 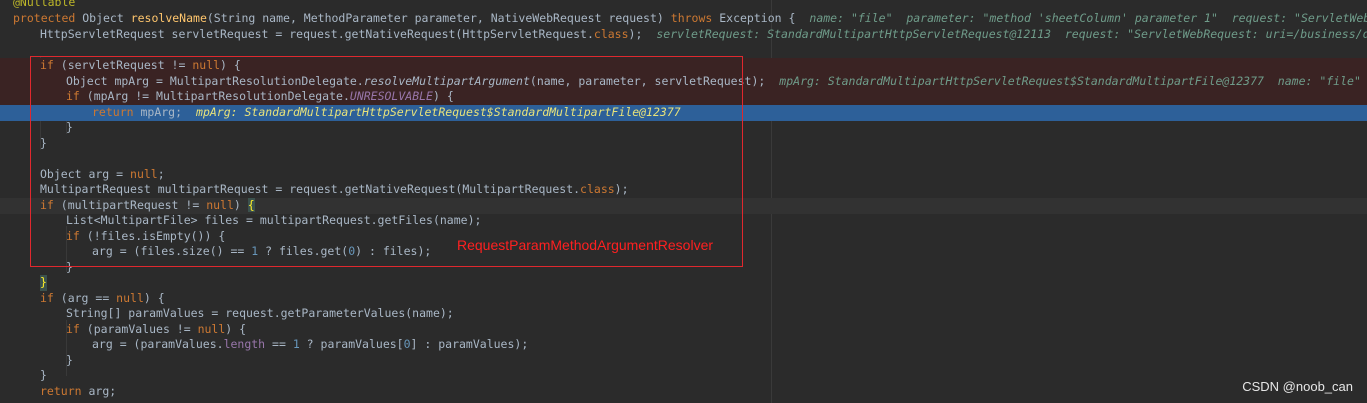 What do you see at coordinates (683, 5) in the screenshot?
I see `code-line: @Nullable` at bounding box center [683, 5].